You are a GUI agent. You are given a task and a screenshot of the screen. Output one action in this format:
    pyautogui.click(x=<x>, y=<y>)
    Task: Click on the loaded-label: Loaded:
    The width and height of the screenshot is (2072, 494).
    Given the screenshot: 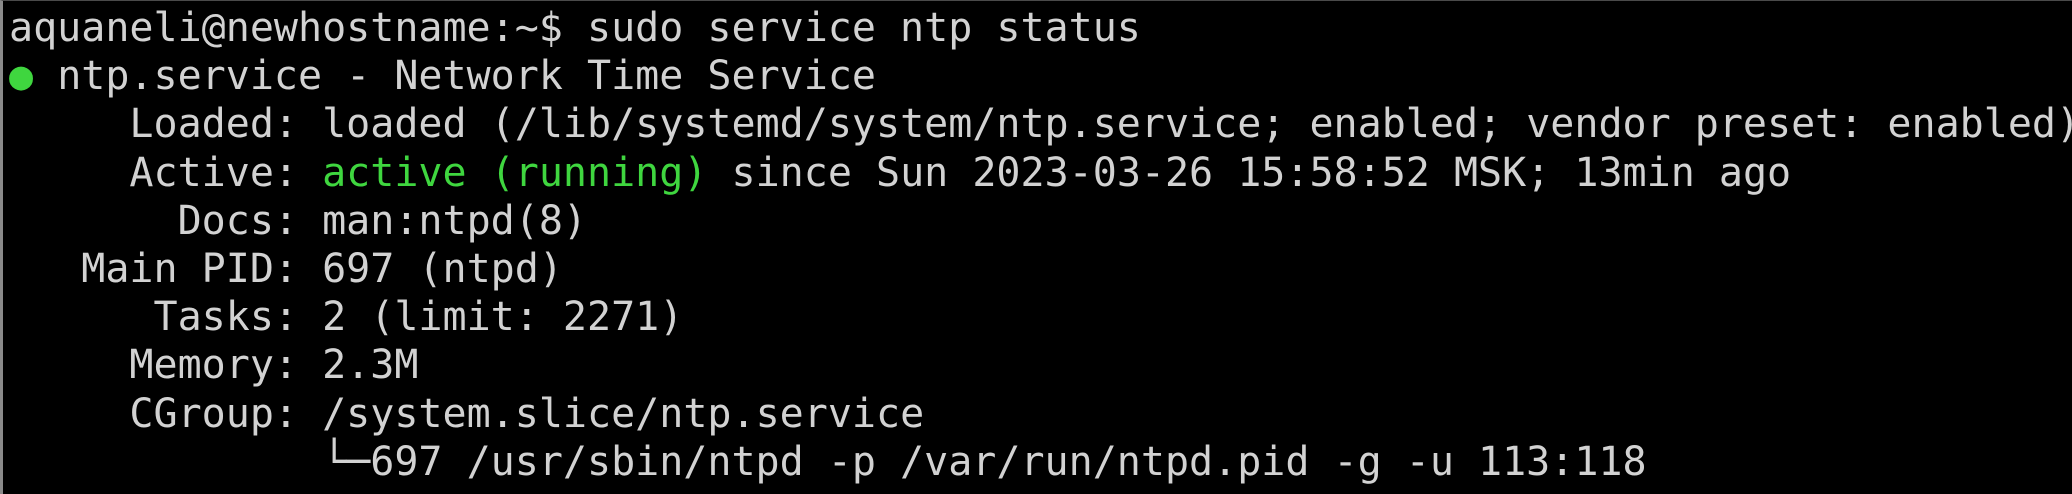 What is the action you would take?
    pyautogui.click(x=213, y=124)
    